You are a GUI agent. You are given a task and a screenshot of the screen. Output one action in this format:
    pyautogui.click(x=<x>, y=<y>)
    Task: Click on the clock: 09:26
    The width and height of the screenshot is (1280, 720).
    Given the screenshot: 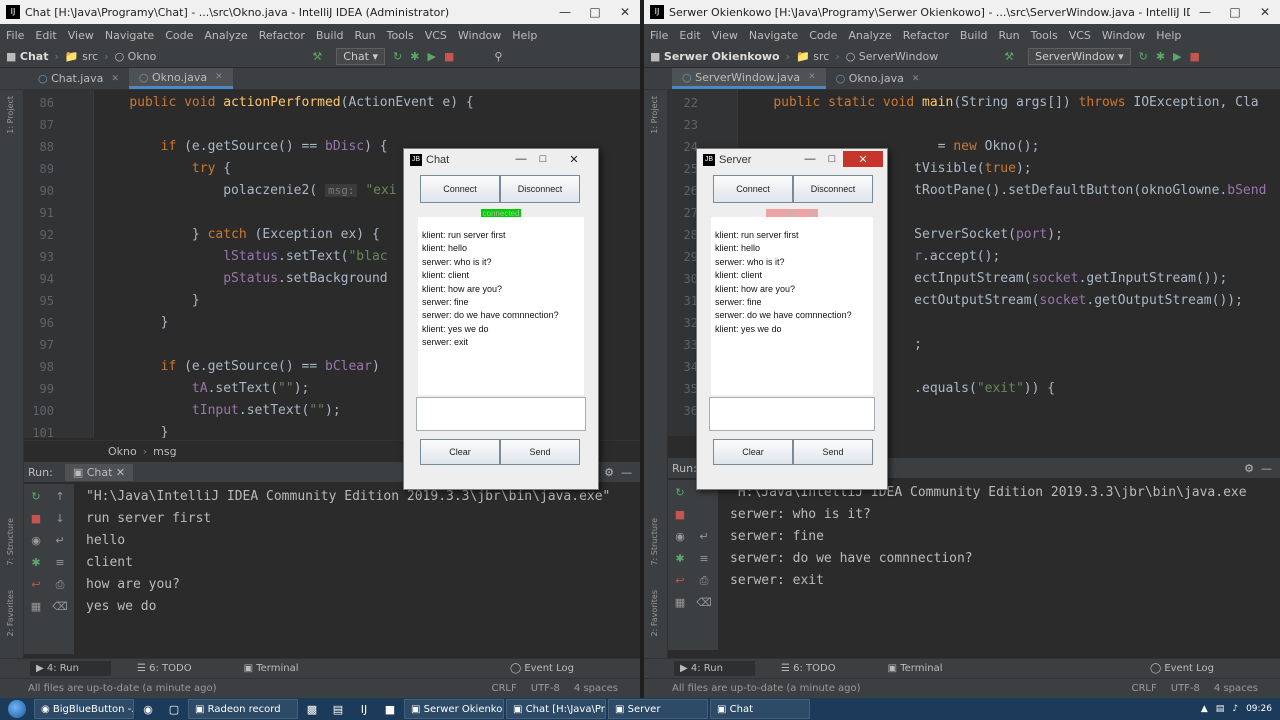 What is the action you would take?
    pyautogui.click(x=1259, y=709)
    